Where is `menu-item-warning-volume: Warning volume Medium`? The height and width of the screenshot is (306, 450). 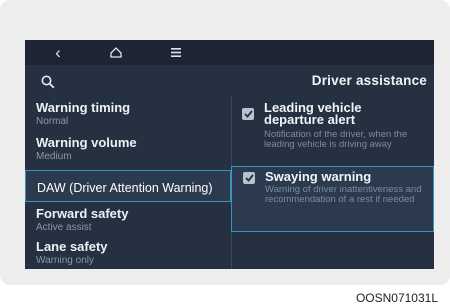 menu-item-warning-volume: Warning volume Medium is located at coordinates (128, 149).